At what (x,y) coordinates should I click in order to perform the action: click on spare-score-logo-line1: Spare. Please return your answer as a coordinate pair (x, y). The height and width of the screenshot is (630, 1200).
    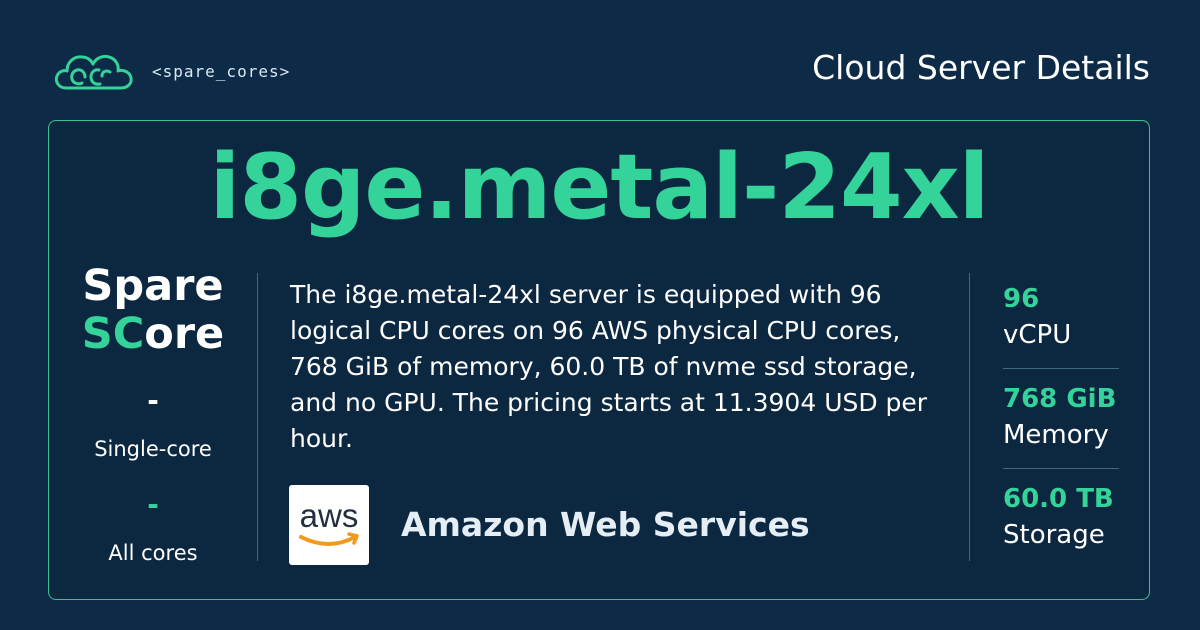
    Looking at the image, I should click on (153, 286).